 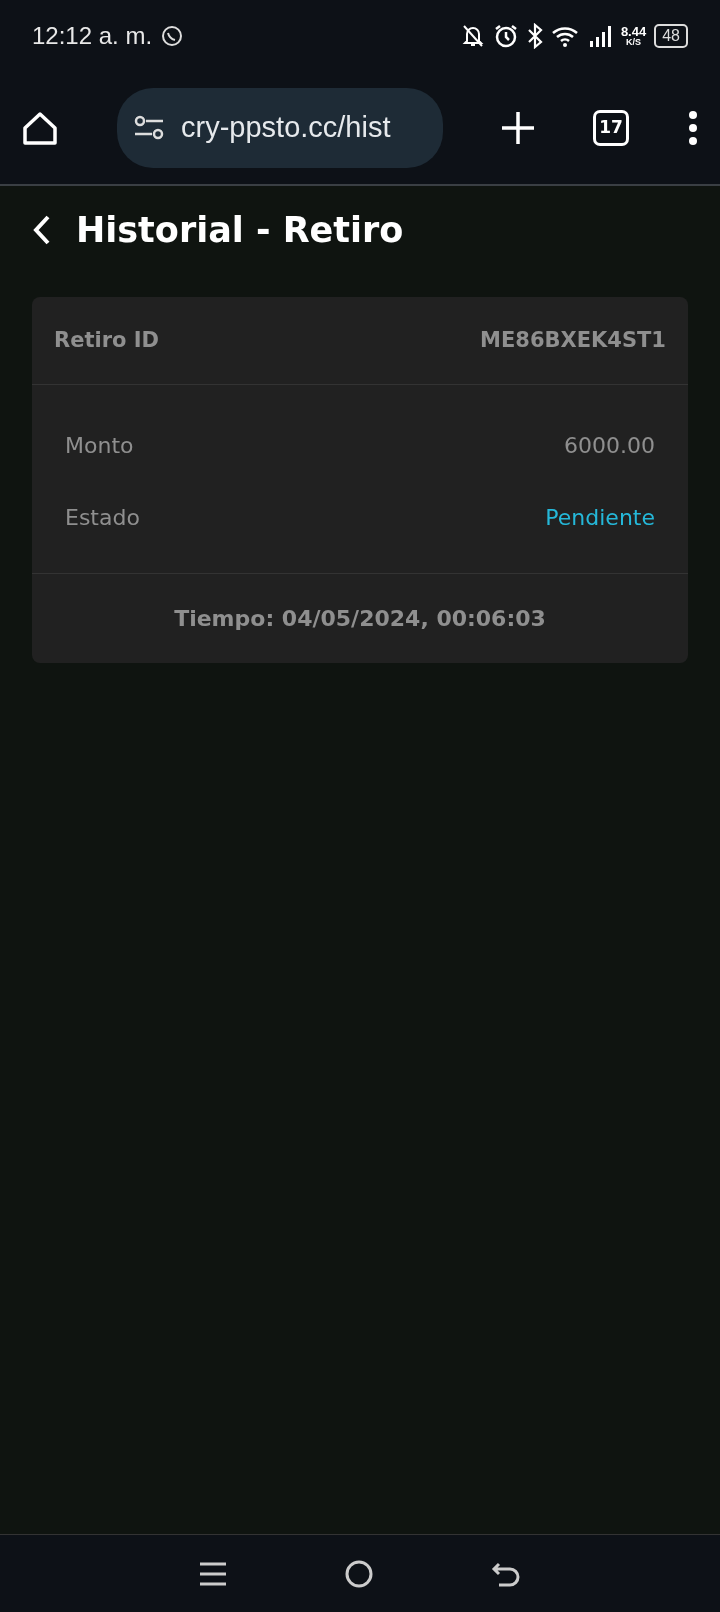 What do you see at coordinates (472, 36) in the screenshot?
I see `muted-bell-icon` at bounding box center [472, 36].